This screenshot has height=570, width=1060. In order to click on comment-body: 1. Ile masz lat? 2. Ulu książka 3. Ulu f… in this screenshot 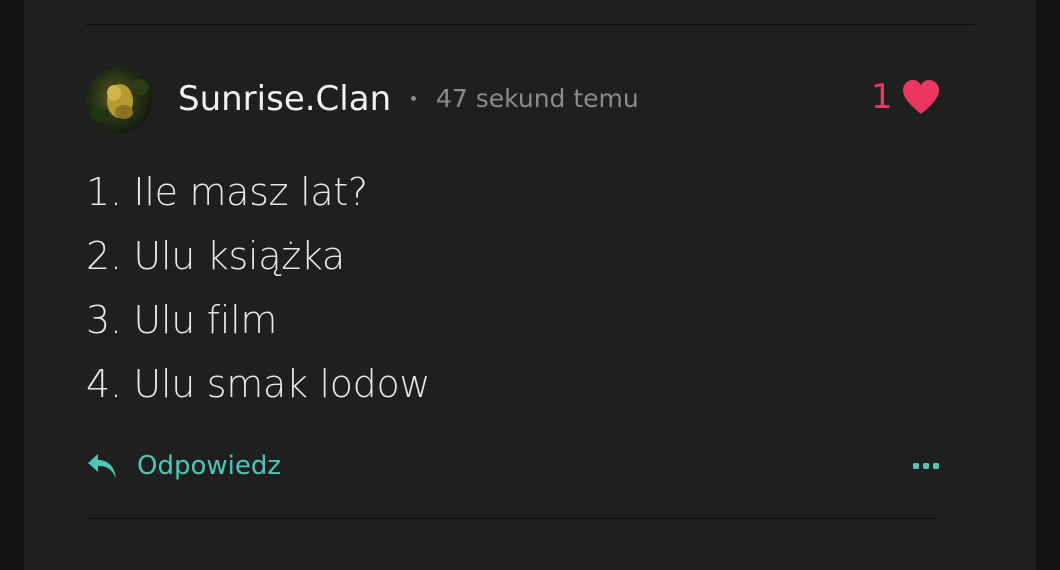, I will do `click(258, 288)`.